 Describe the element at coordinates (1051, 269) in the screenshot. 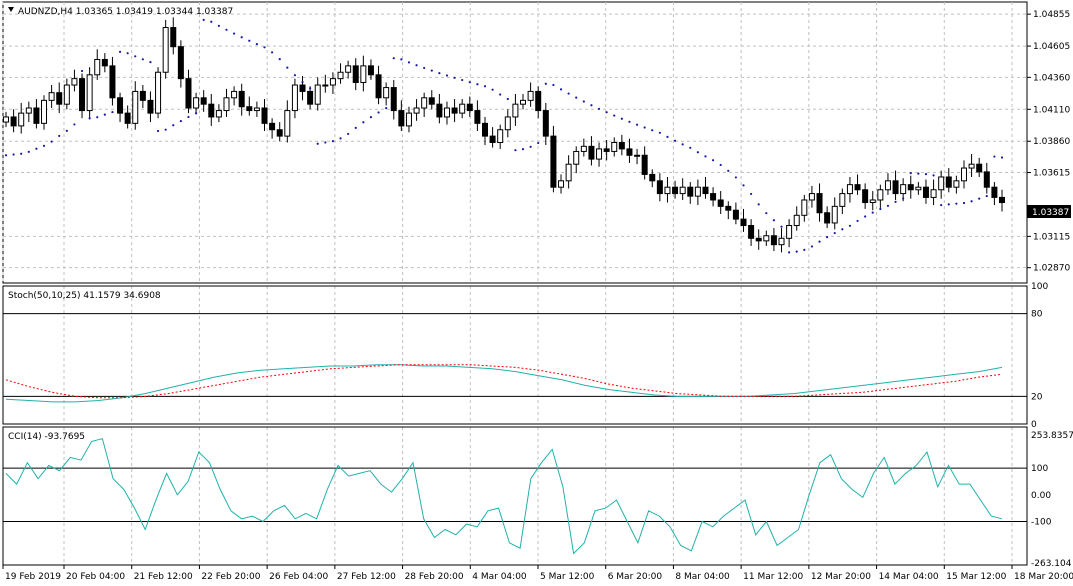

I see `price-tick-label: 1.02870` at that location.